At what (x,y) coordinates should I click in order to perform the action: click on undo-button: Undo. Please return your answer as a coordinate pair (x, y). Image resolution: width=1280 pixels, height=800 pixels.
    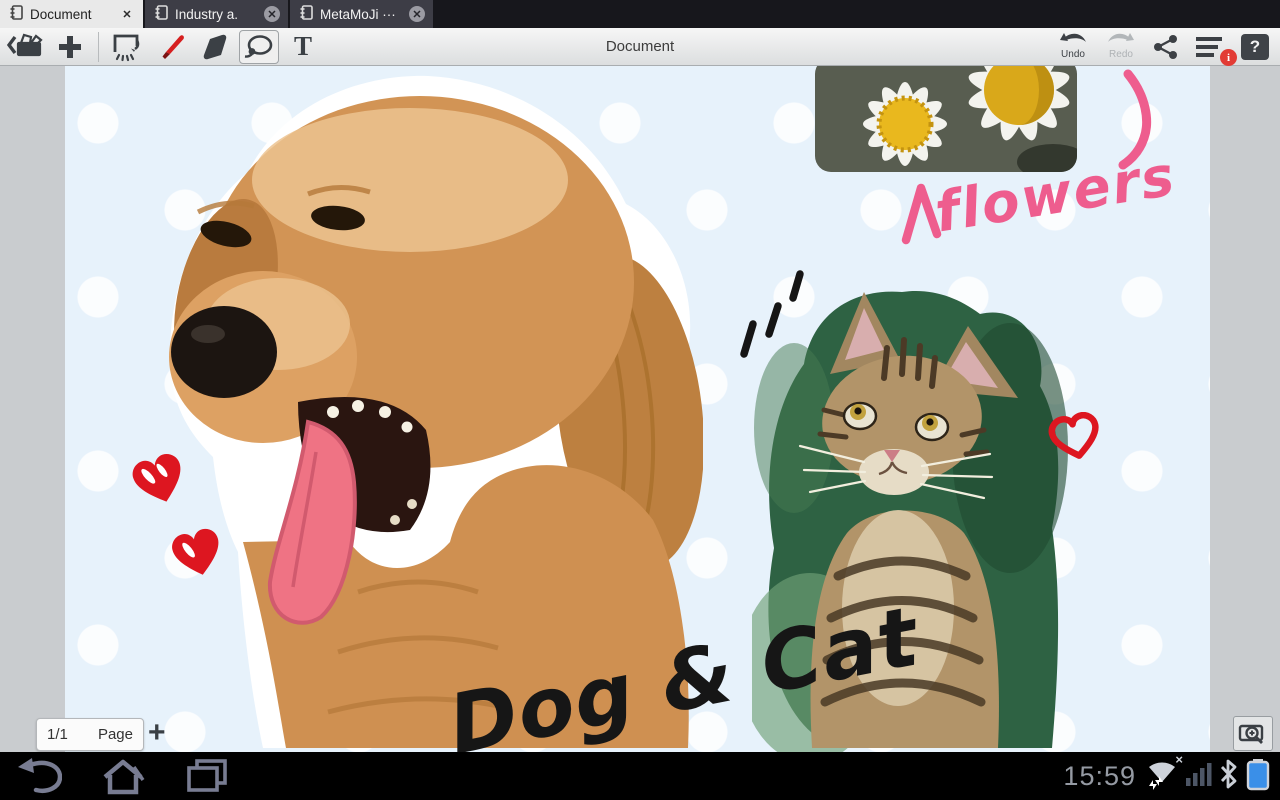
    Looking at the image, I should click on (1073, 47).